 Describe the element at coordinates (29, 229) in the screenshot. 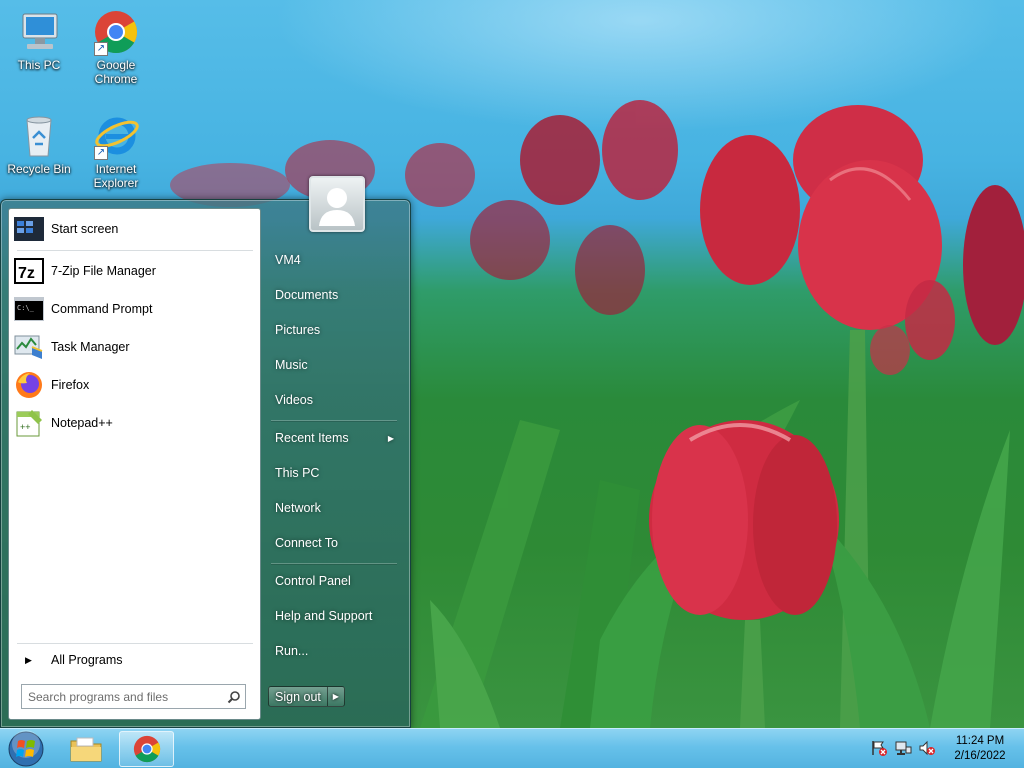

I see `start-screen-icon` at that location.